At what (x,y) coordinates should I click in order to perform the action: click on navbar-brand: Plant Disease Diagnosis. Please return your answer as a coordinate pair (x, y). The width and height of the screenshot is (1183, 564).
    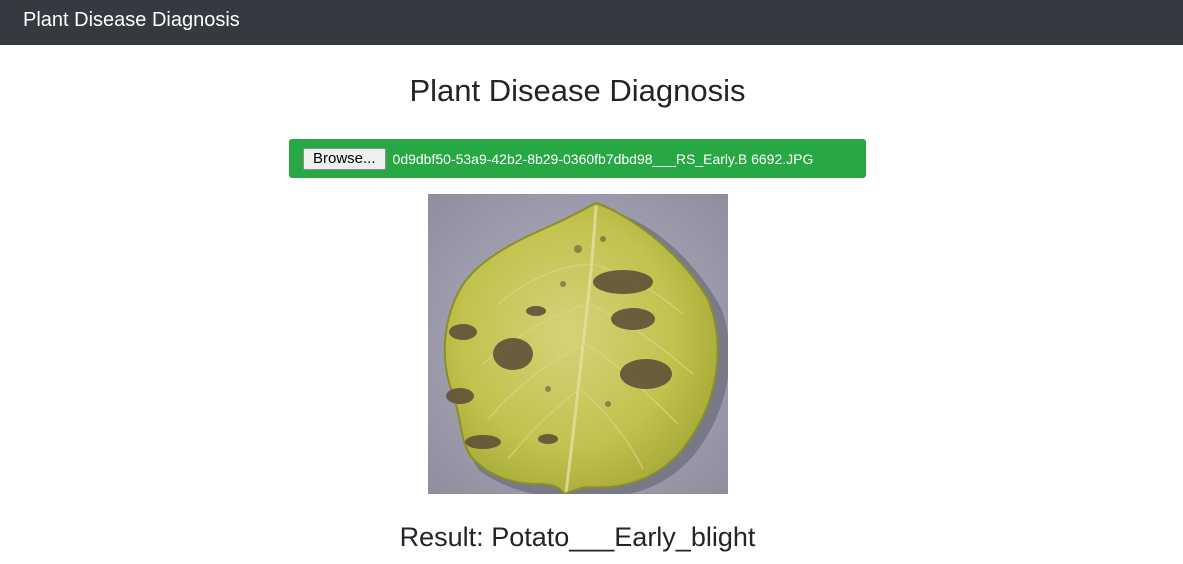
    Looking at the image, I should click on (131, 20).